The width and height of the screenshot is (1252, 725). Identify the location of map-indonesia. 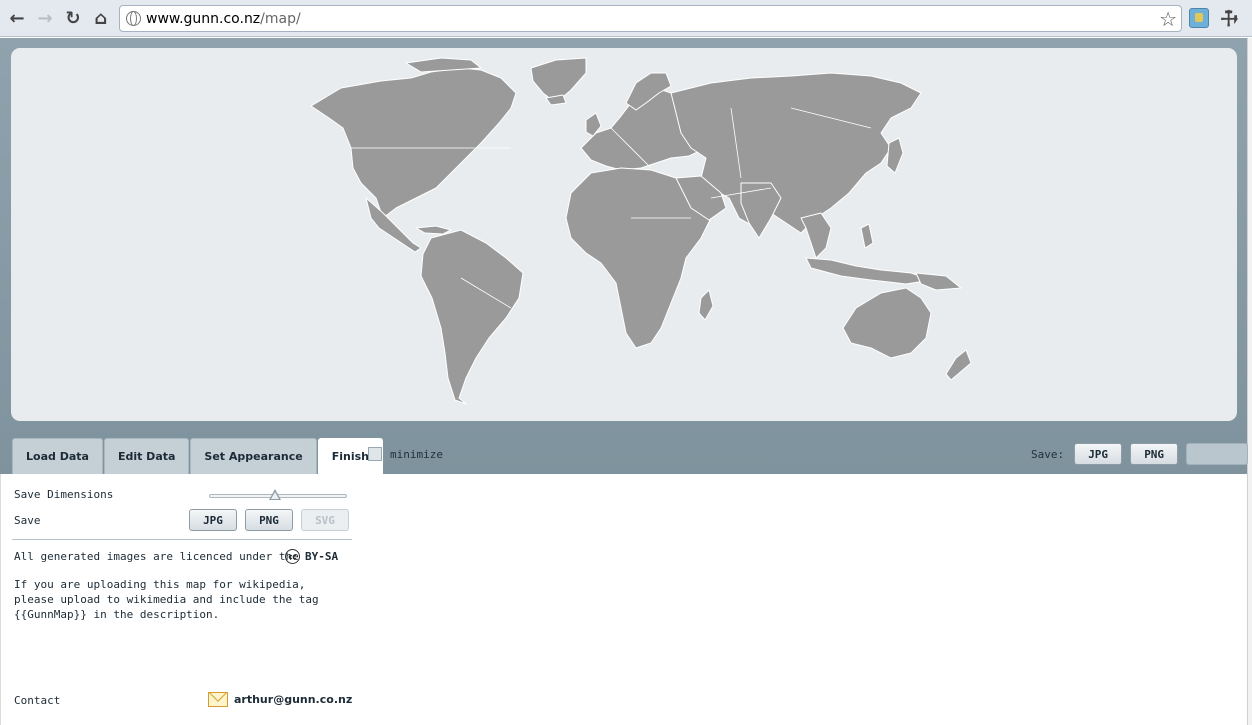
(868, 271).